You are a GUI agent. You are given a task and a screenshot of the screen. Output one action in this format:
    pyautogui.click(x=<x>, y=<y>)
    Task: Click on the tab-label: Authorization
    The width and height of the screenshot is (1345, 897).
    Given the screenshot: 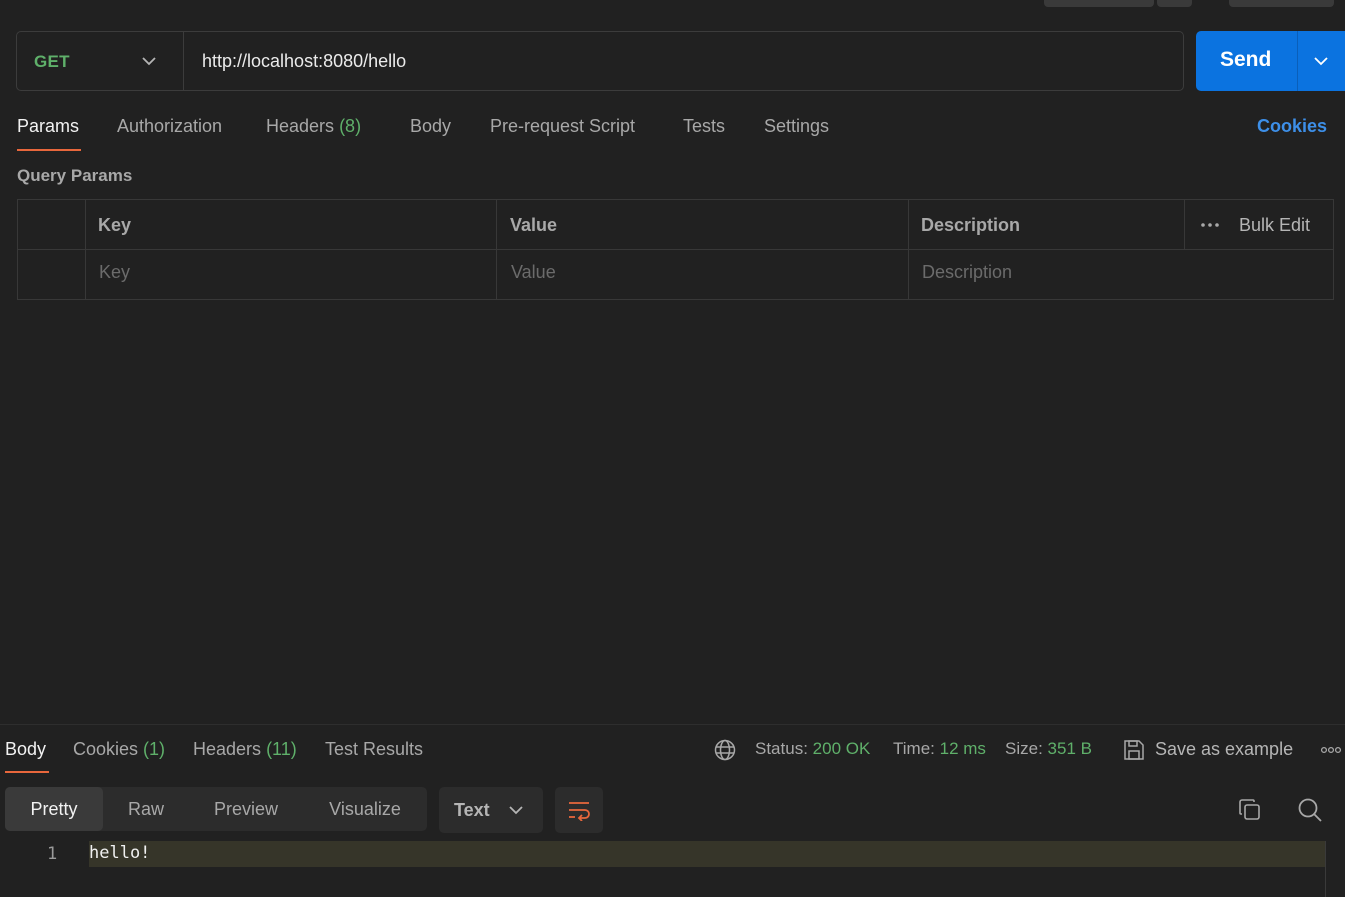 What is the action you would take?
    pyautogui.click(x=170, y=126)
    